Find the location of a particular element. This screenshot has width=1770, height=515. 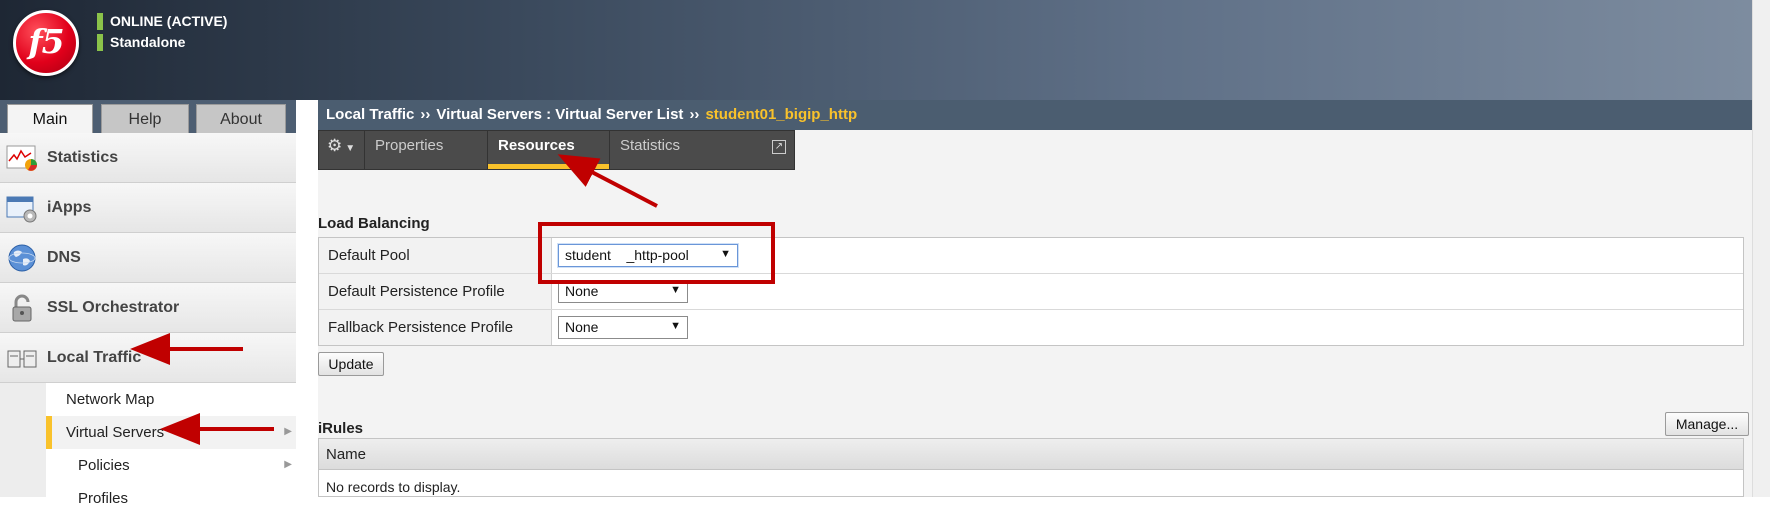

default-pool-label: Default Pool is located at coordinates (435, 255).